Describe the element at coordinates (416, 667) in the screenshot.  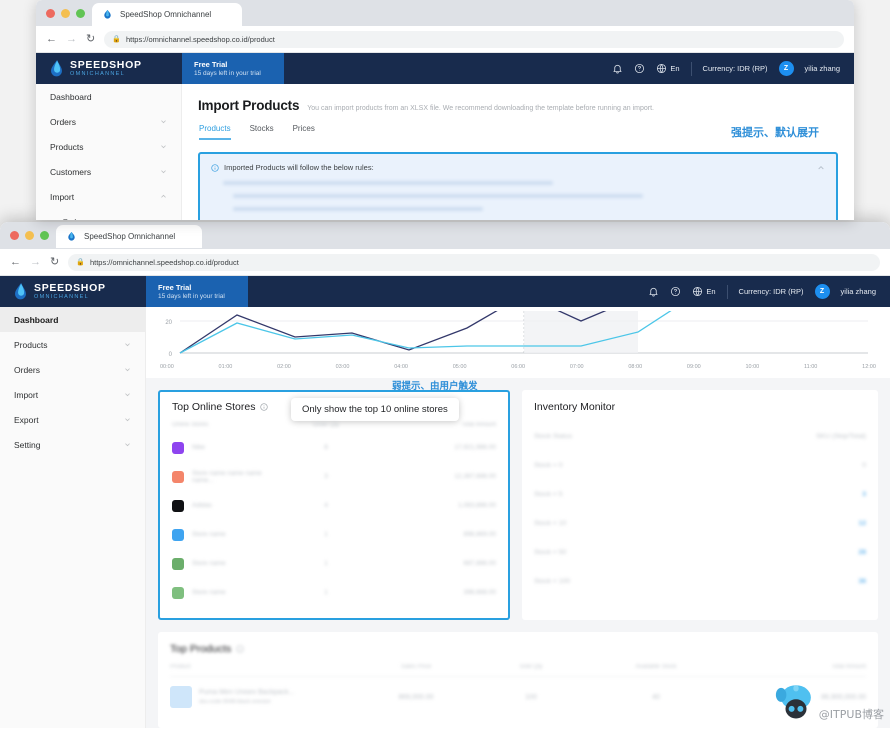
I see `column-header-sales-price: Sales Price` at that location.